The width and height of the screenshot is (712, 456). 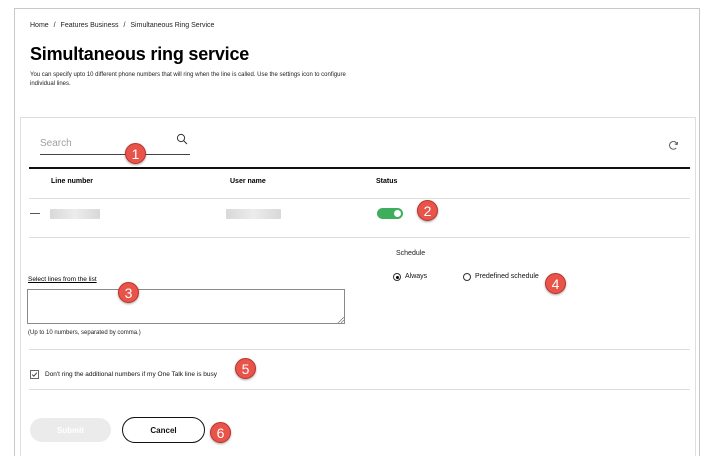 I want to click on column-header-user-name: User name, so click(x=248, y=181).